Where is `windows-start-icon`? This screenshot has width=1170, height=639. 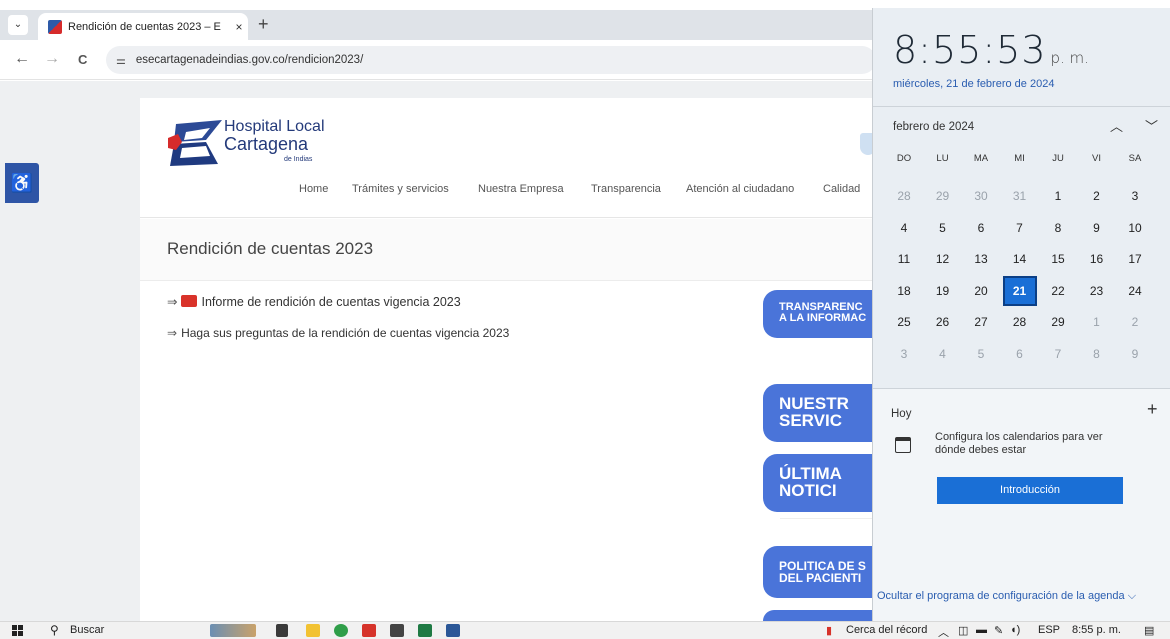
windows-start-icon is located at coordinates (17, 630).